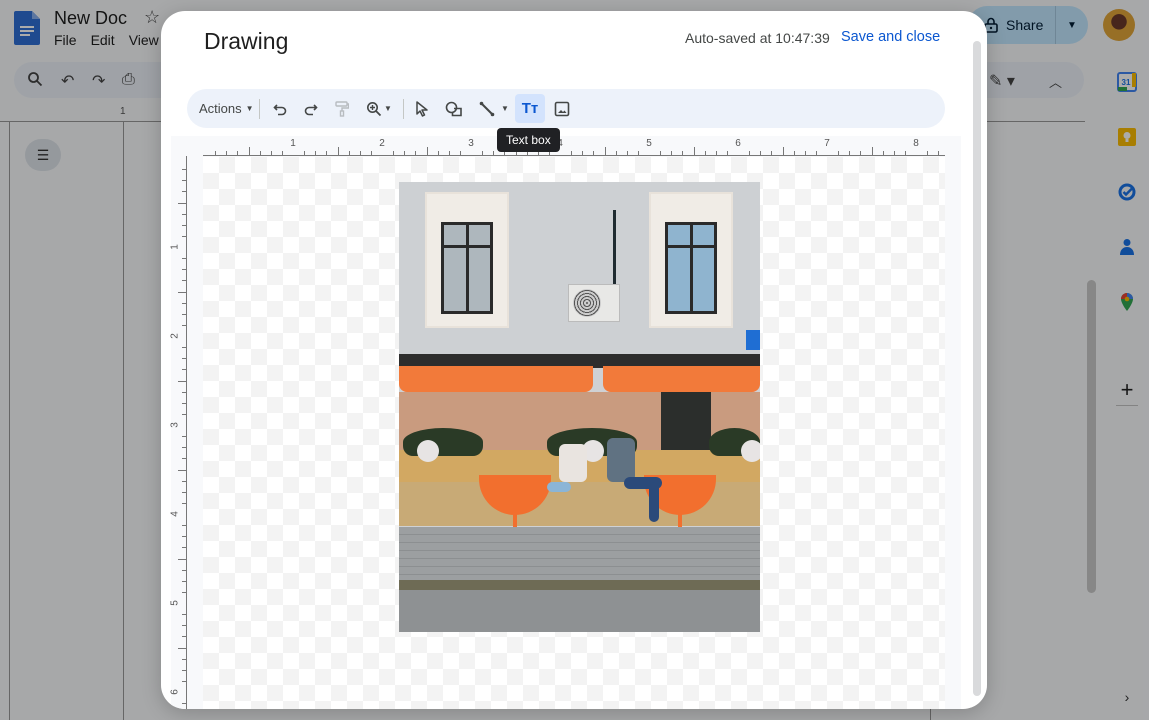  What do you see at coordinates (342, 108) in the screenshot?
I see `paint-format-button` at bounding box center [342, 108].